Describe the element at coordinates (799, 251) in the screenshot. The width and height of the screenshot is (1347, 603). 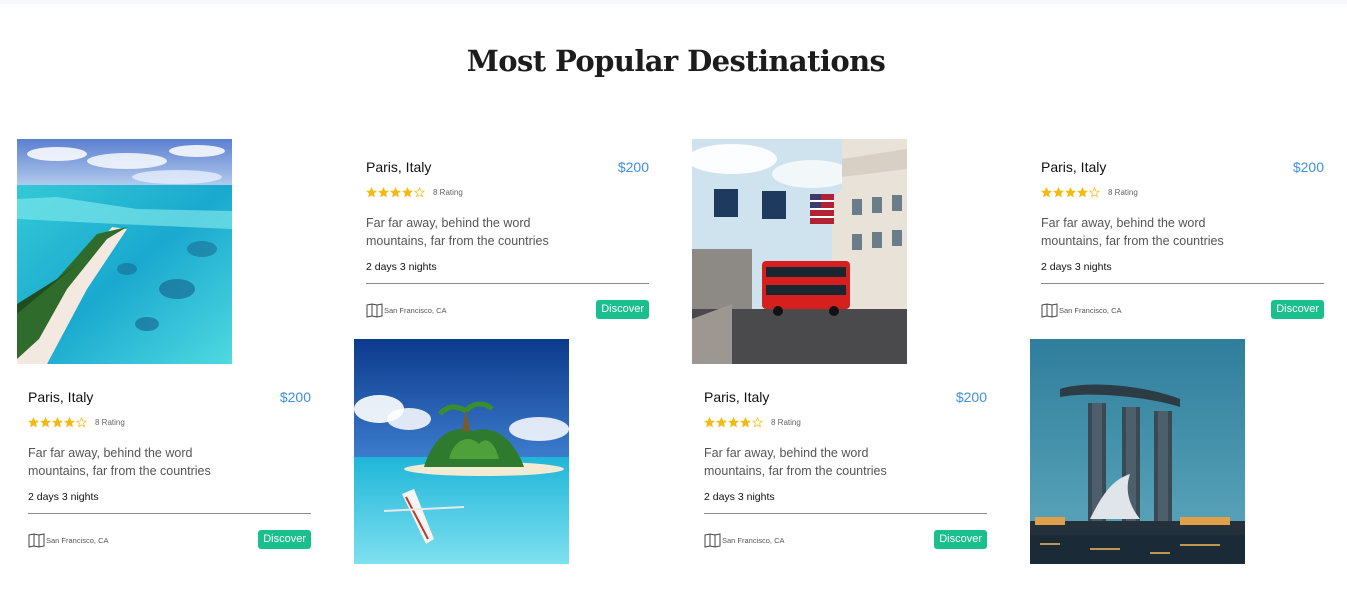
I see `london-street-bus-photo` at that location.